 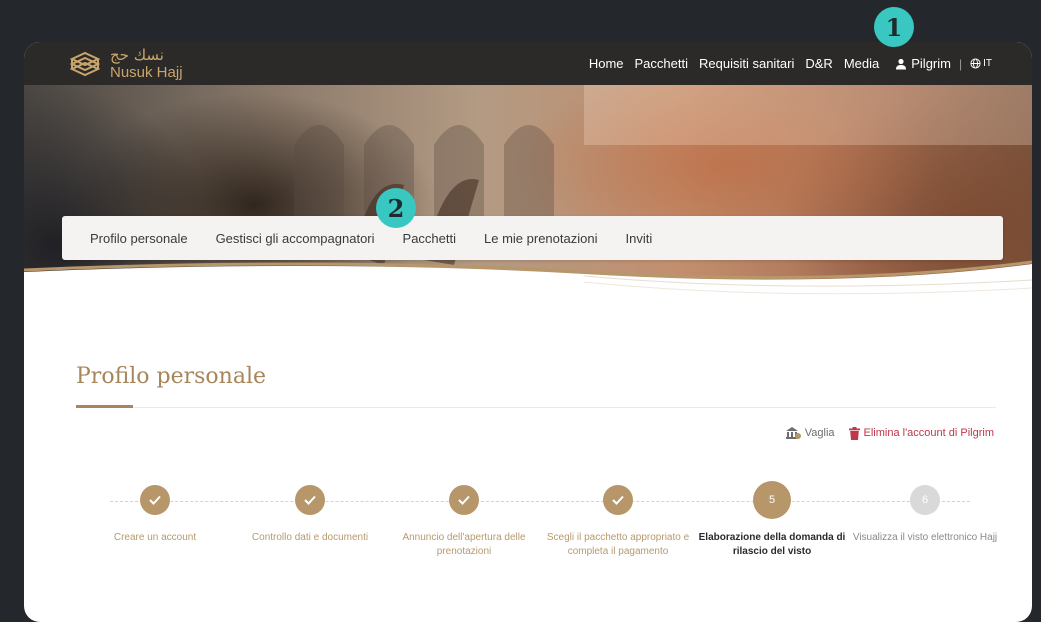 I want to click on nav-pacchetti: Pacchetti, so click(x=661, y=63).